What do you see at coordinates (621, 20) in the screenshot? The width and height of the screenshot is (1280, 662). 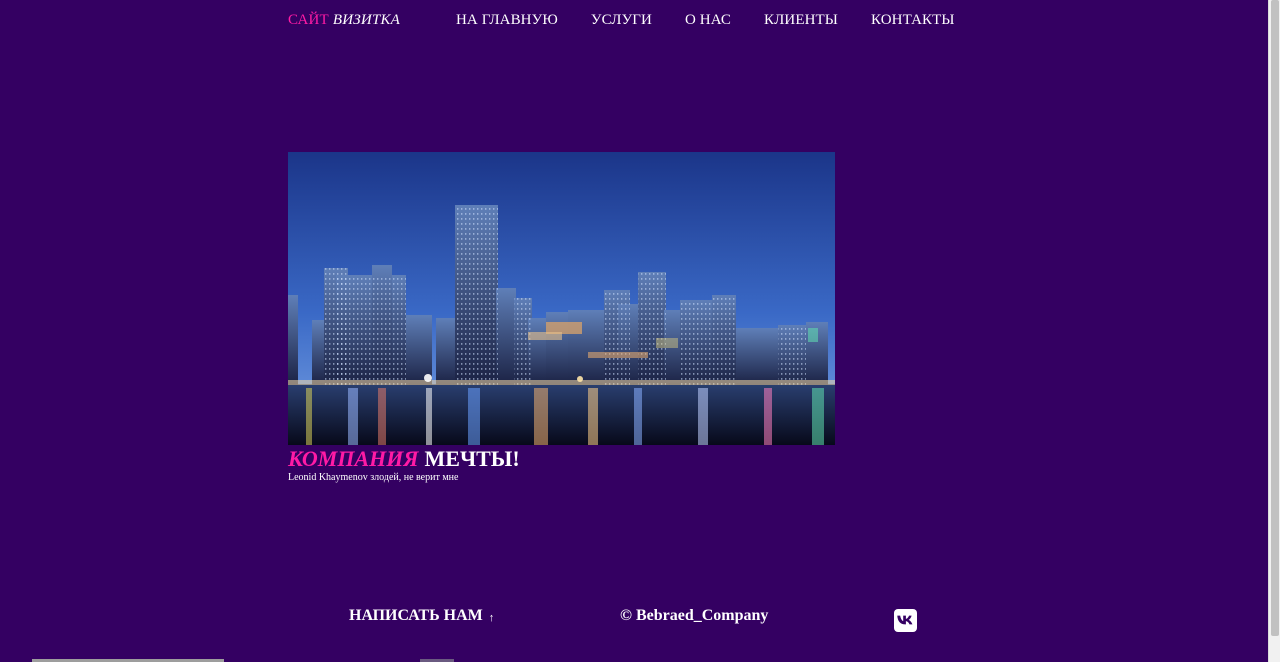 I see `nav-item-services: УСЛУГИ` at bounding box center [621, 20].